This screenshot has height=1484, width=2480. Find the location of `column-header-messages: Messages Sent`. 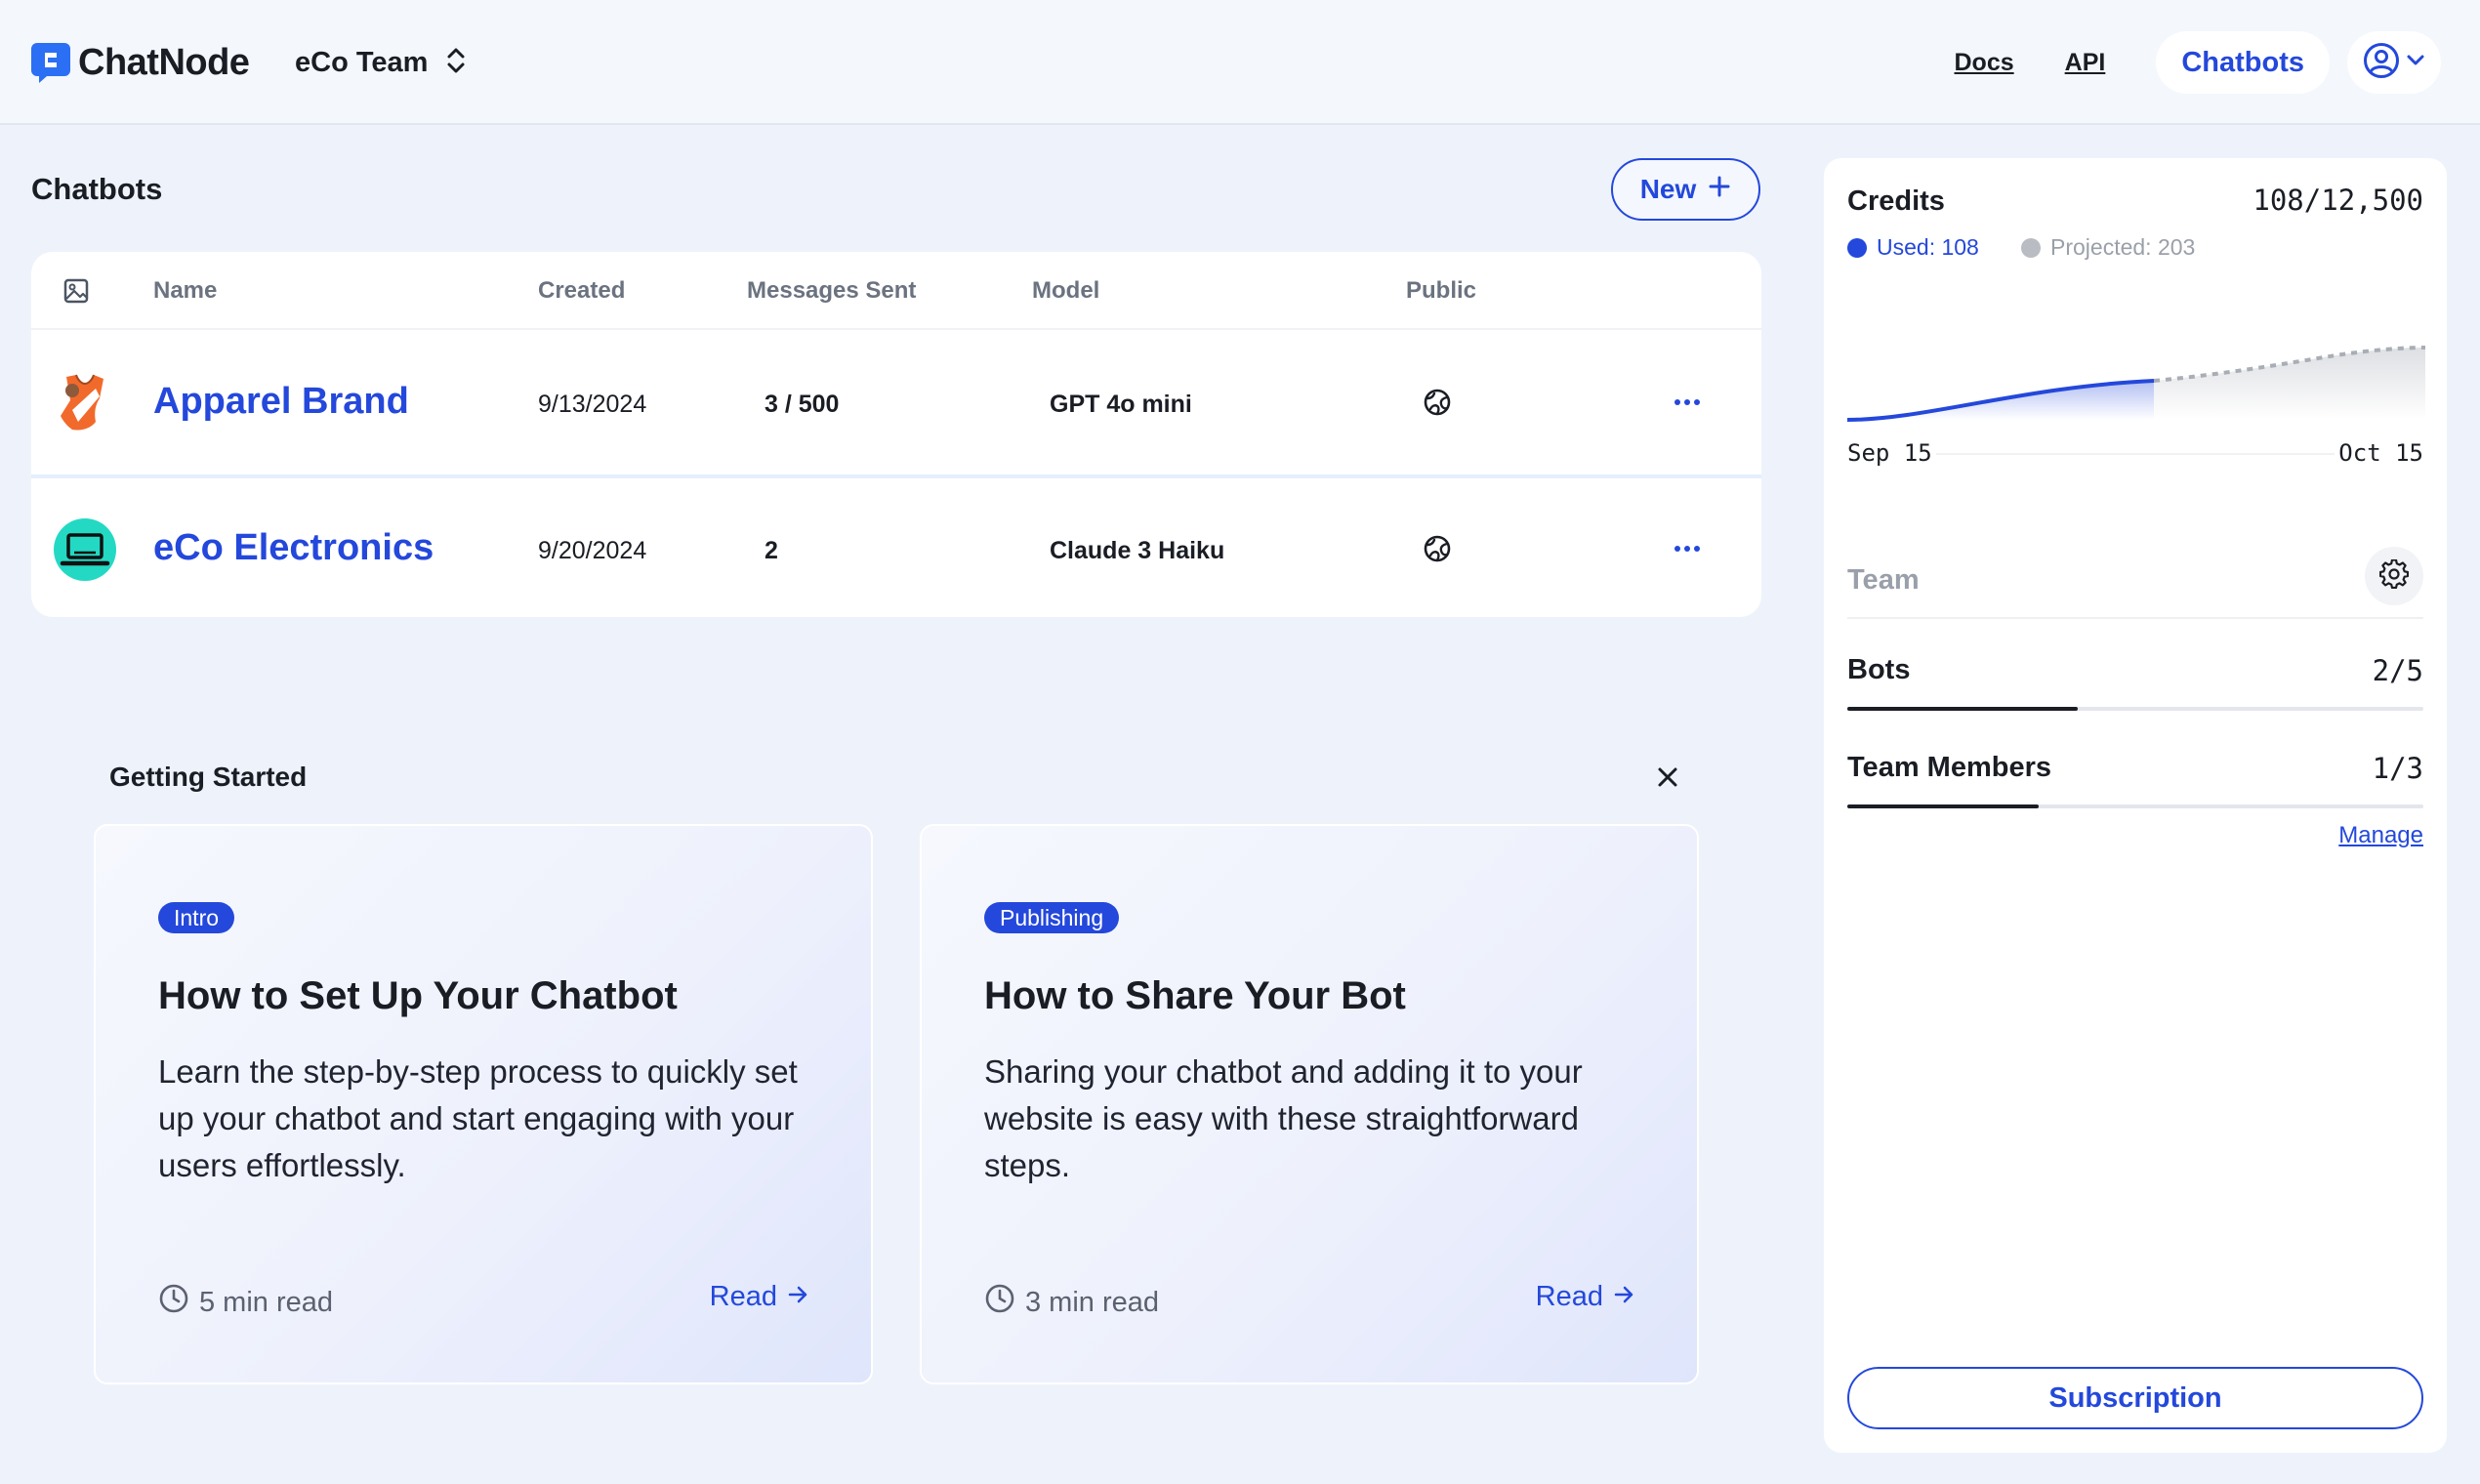

column-header-messages: Messages Sent is located at coordinates (831, 291).